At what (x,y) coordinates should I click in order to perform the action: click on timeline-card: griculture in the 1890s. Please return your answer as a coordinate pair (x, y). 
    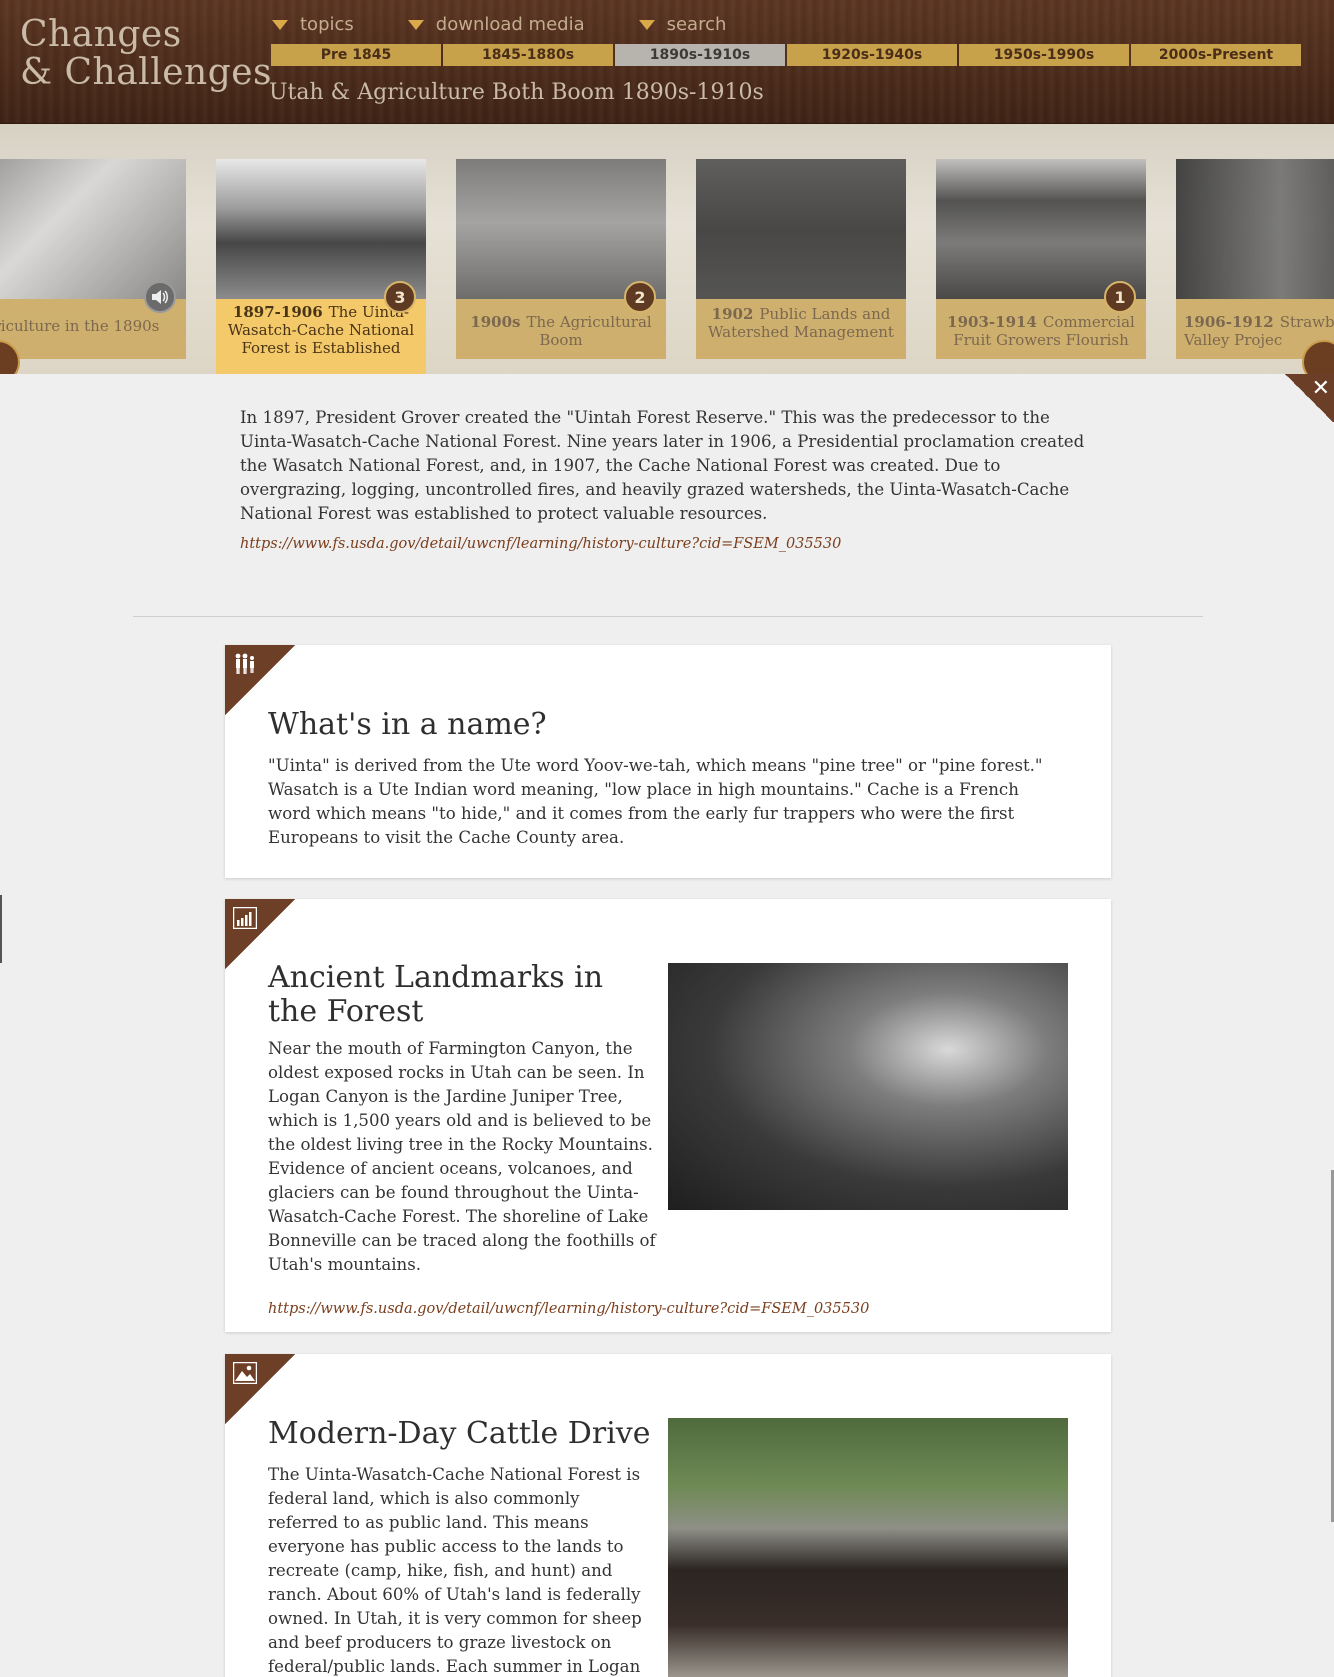
    Looking at the image, I should click on (93, 259).